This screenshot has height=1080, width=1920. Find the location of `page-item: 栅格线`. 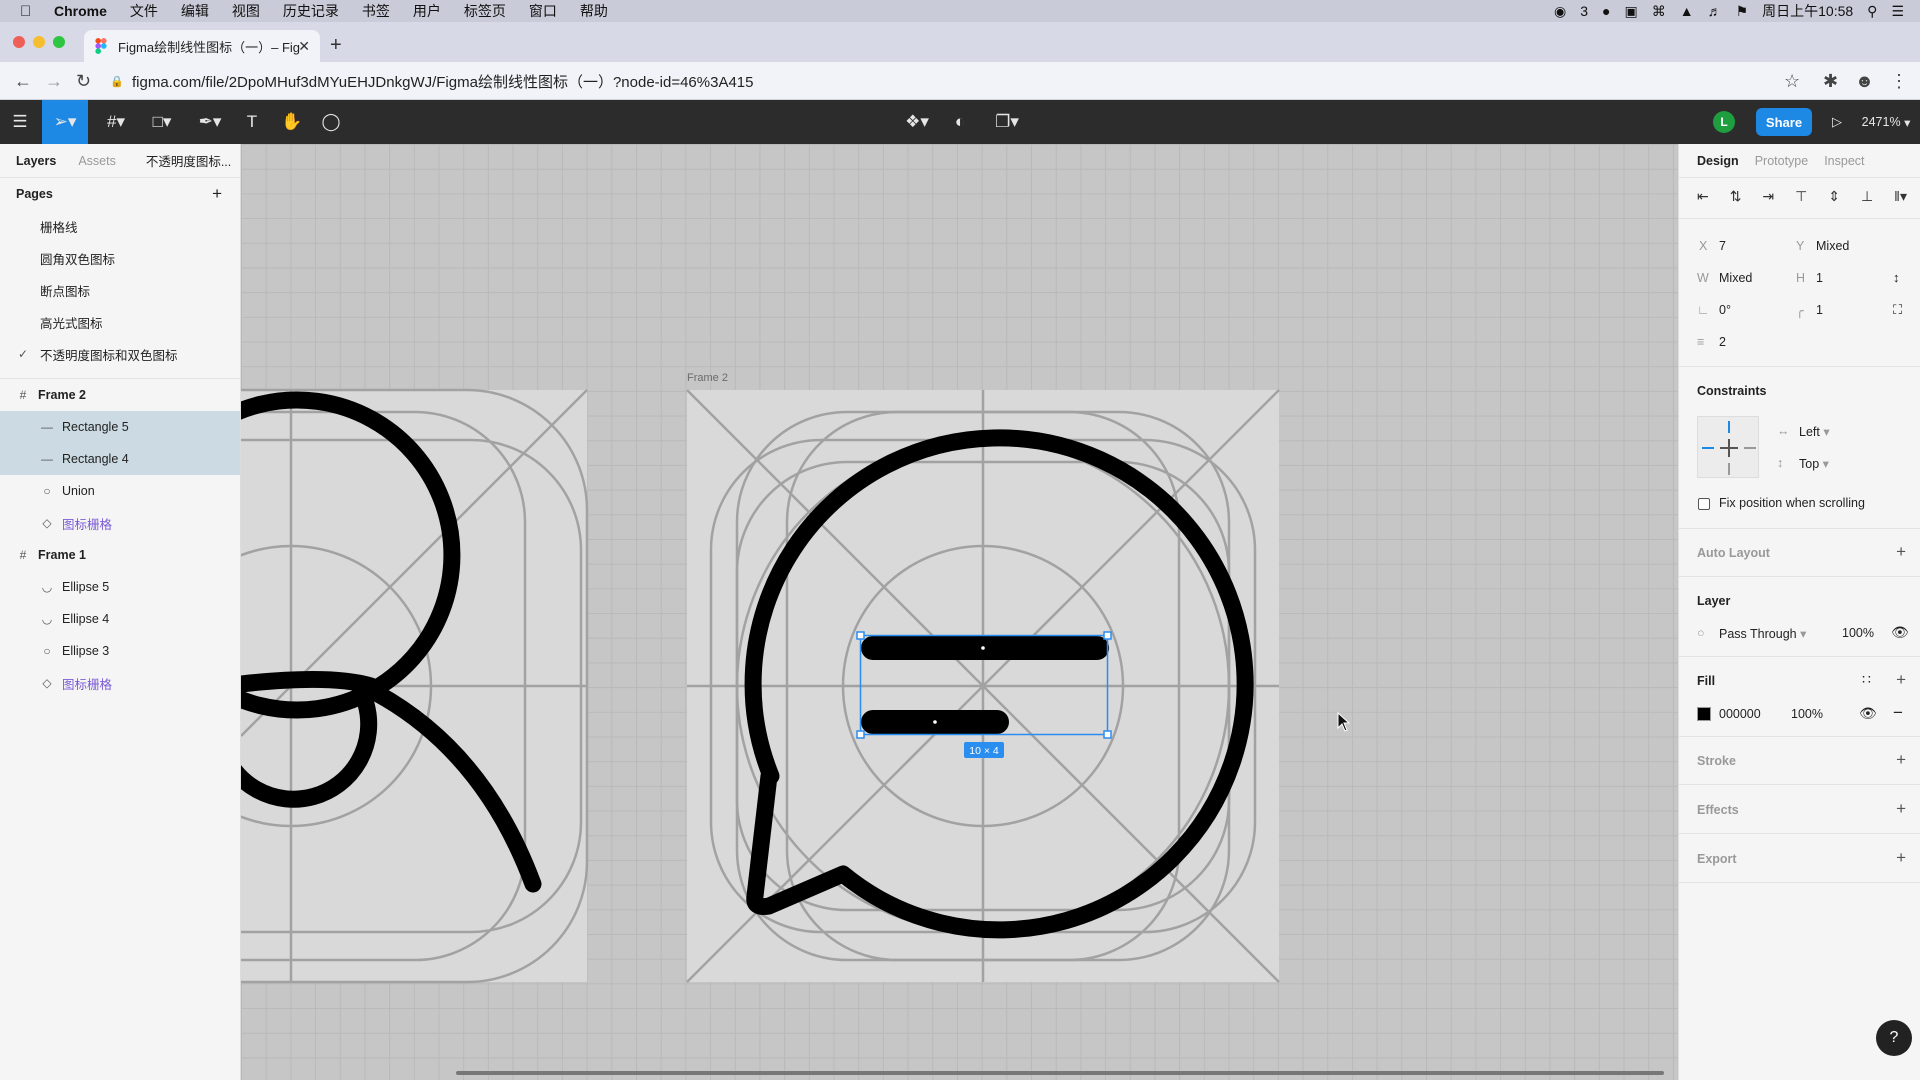

page-item: 栅格线 is located at coordinates (120, 226).